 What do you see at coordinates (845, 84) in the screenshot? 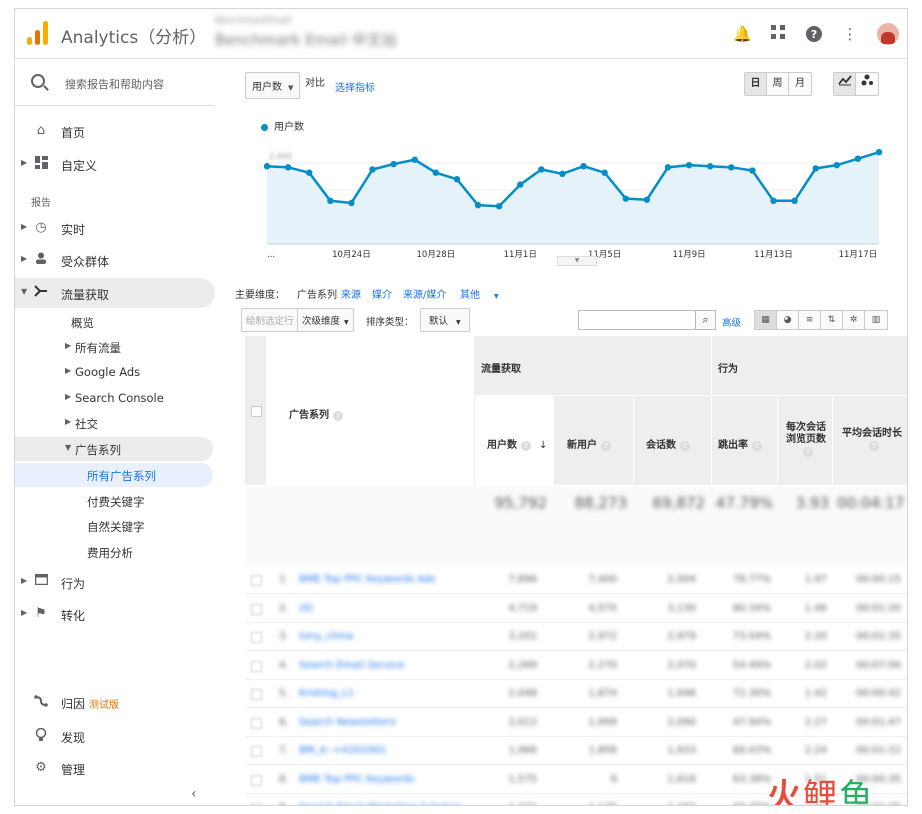
I see `line-chart-icon` at bounding box center [845, 84].